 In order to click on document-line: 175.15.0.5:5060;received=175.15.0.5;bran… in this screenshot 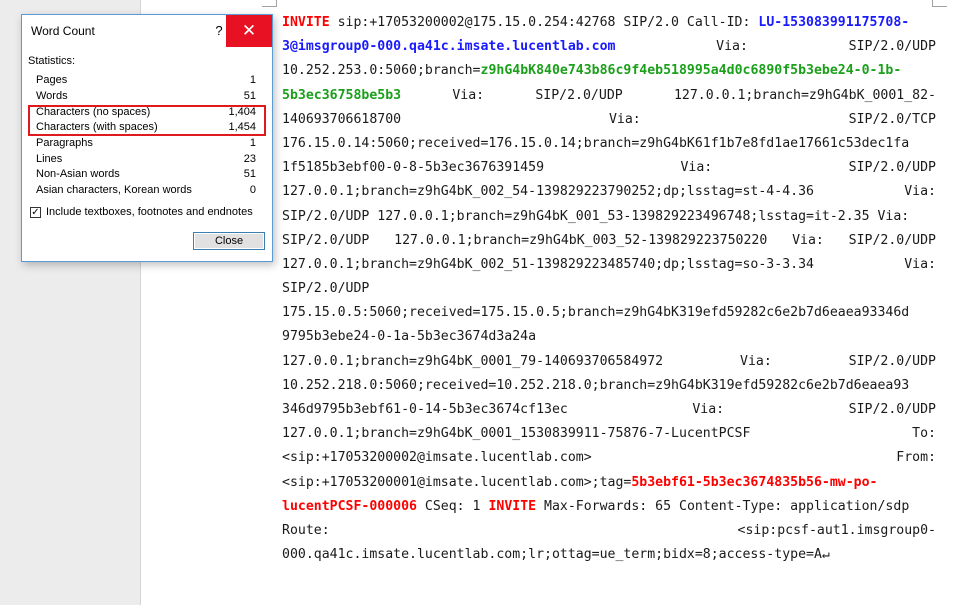, I will do `click(609, 313)`.